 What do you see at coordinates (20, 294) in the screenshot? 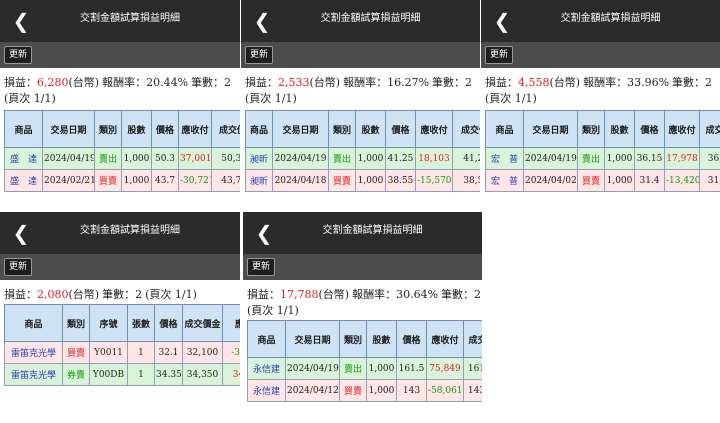
I see `pl-label: 損益：` at bounding box center [20, 294].